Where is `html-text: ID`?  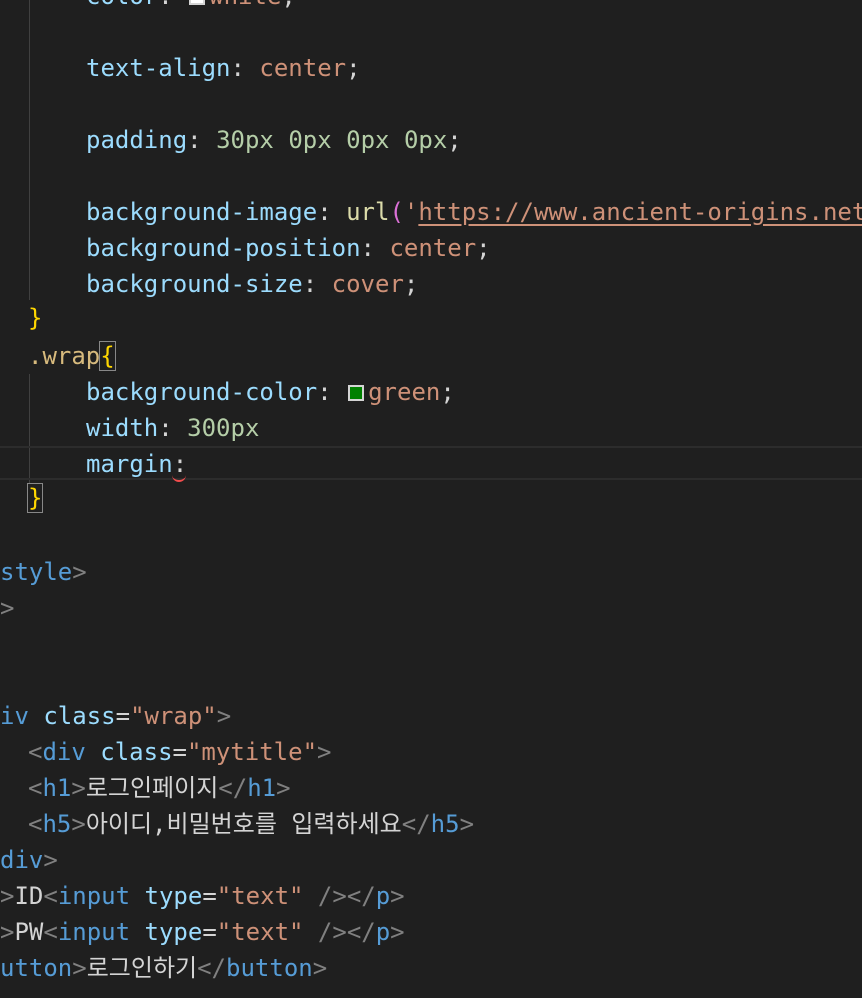 html-text: ID is located at coordinates (29, 896).